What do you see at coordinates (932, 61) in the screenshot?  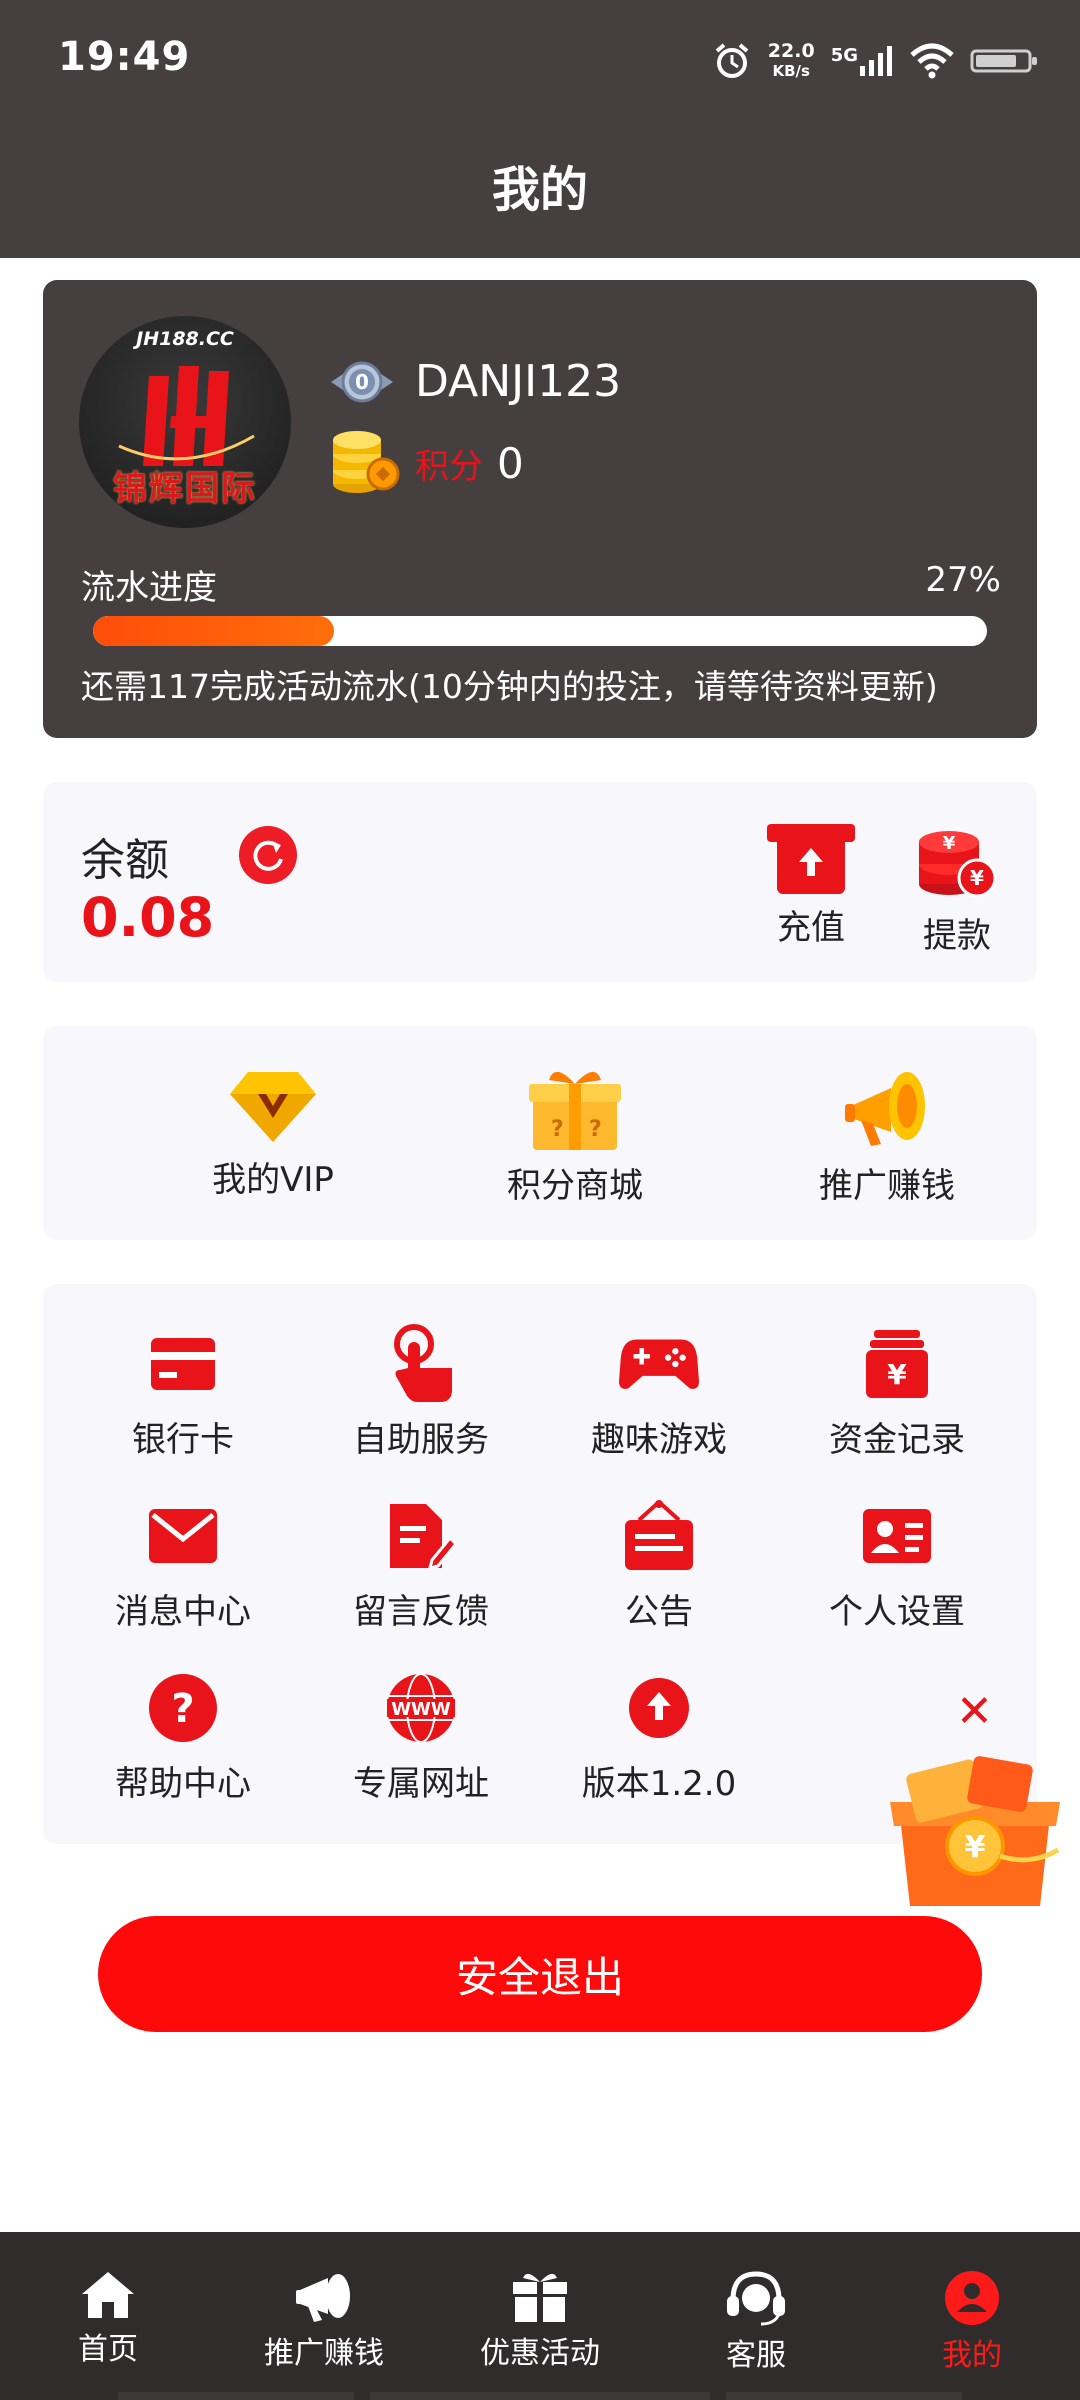 I see `wifi-icon` at bounding box center [932, 61].